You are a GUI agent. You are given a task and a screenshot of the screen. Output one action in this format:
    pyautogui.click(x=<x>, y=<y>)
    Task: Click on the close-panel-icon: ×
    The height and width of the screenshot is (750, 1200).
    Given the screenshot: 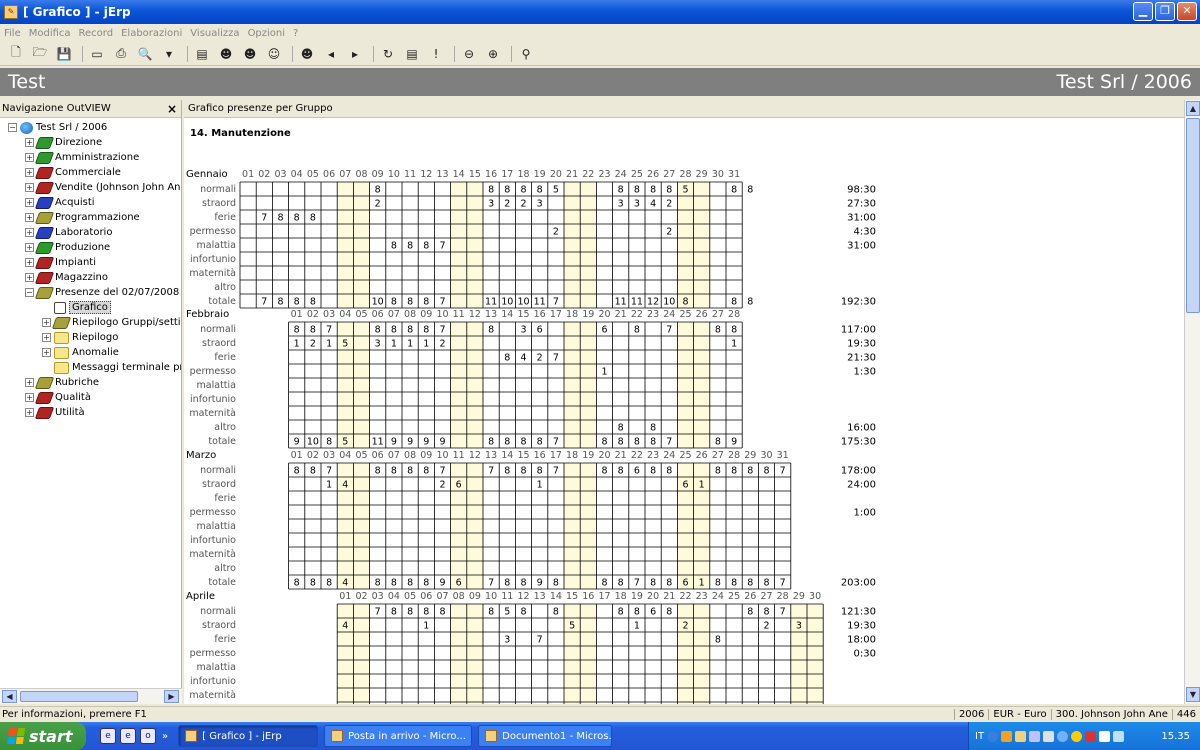 What is the action you would take?
    pyautogui.click(x=172, y=109)
    